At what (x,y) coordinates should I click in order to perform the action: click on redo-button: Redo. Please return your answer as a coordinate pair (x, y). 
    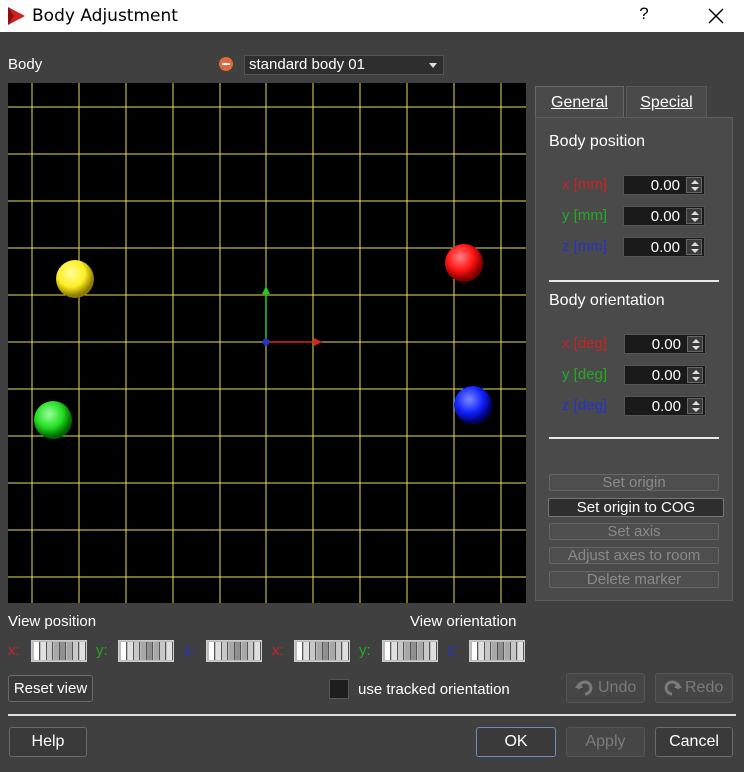
    Looking at the image, I should click on (694, 688).